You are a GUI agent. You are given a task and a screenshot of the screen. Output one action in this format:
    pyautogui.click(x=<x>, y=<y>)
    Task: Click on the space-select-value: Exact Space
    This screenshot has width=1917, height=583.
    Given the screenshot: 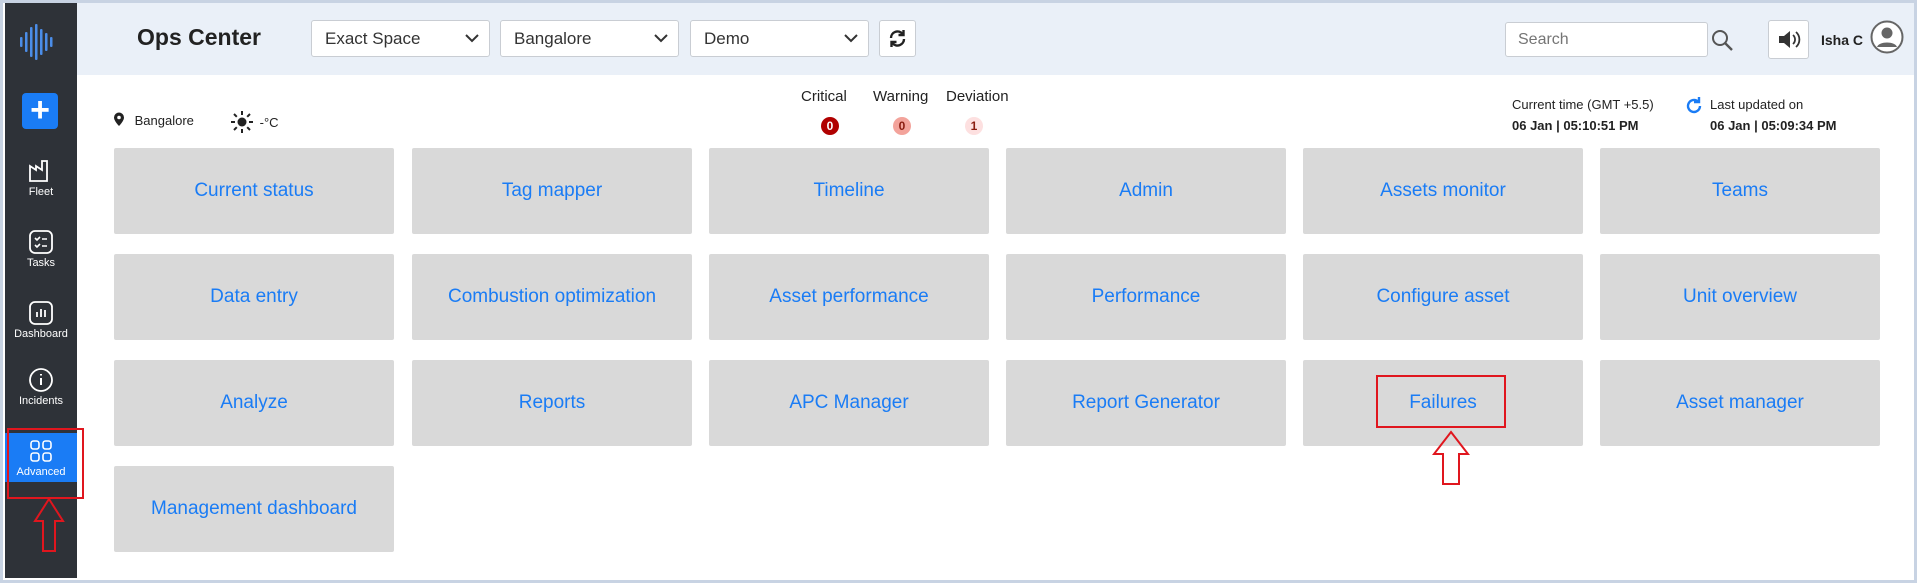 What is the action you would take?
    pyautogui.click(x=373, y=38)
    